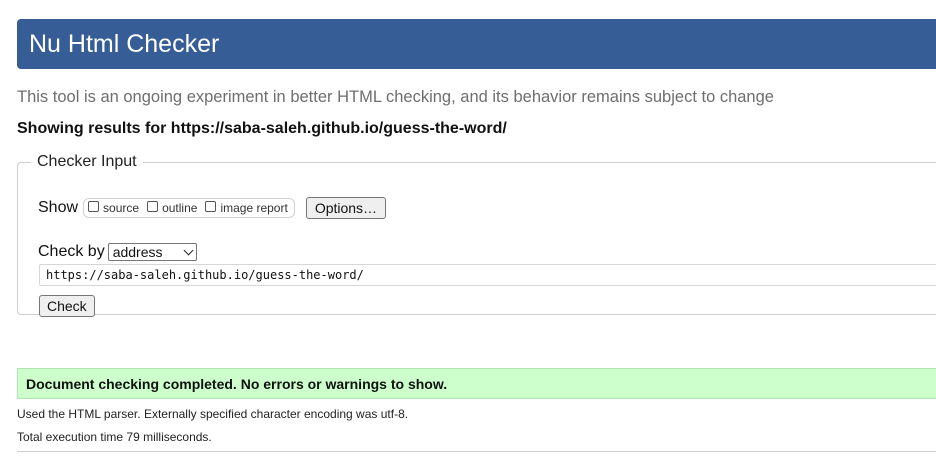 Image resolution: width=936 pixels, height=469 pixels. I want to click on show-outline-option: outline, so click(172, 207).